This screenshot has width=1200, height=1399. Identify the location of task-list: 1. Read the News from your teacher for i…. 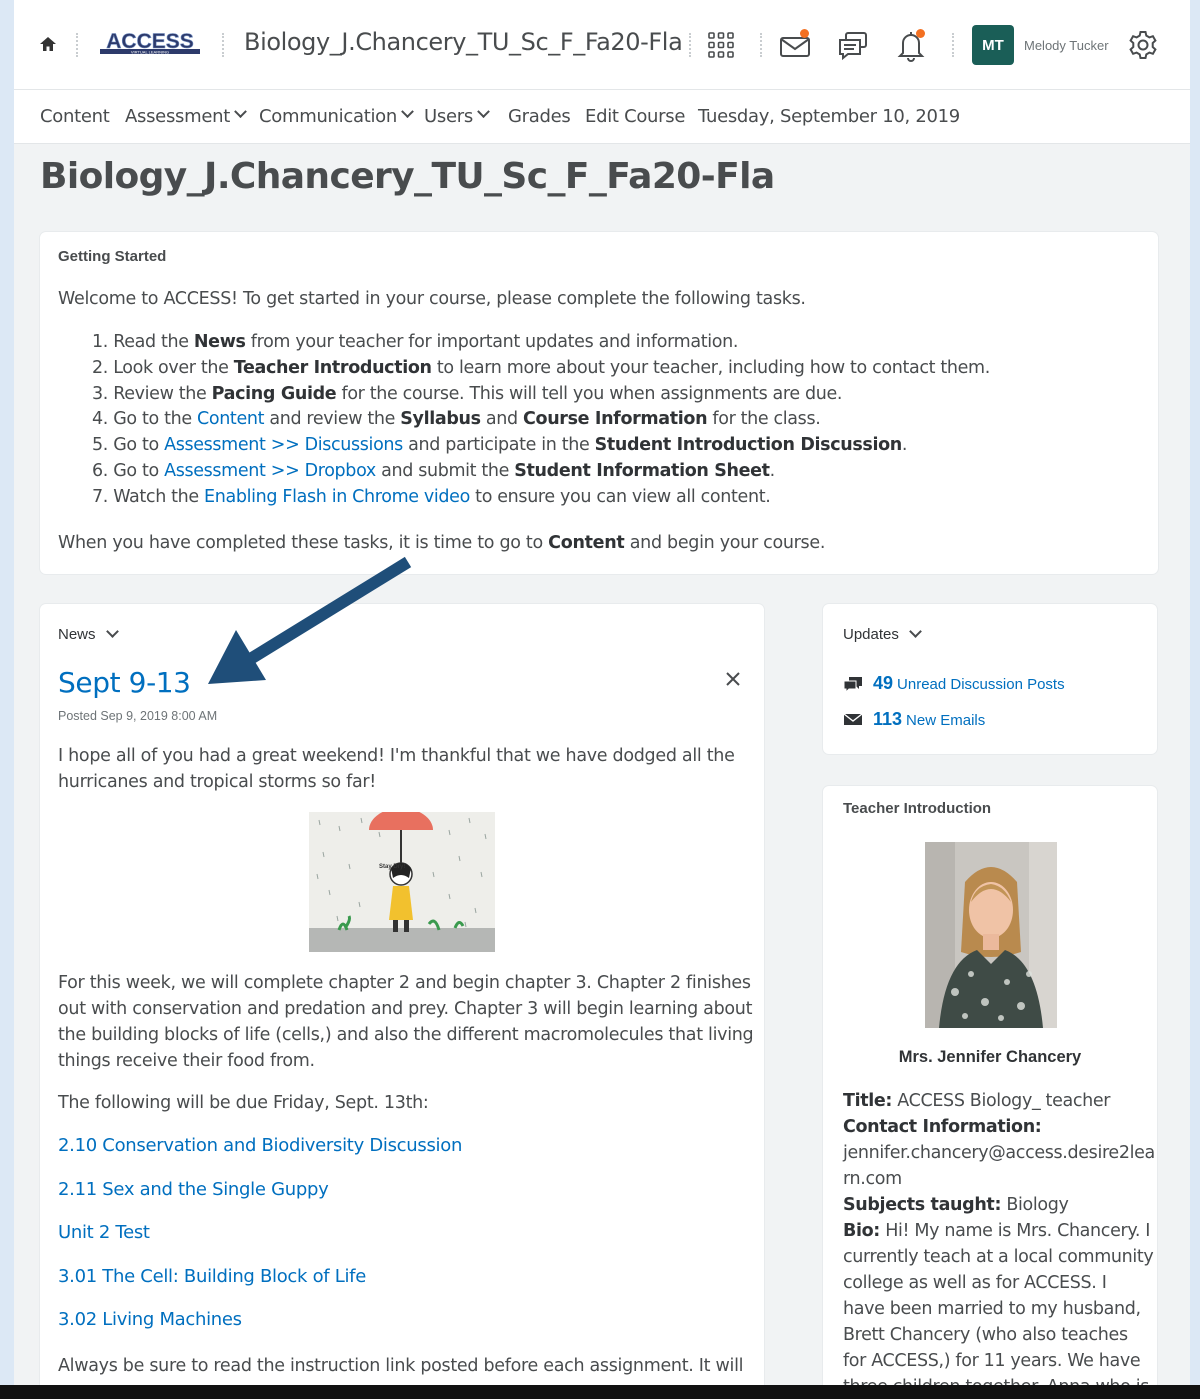
(541, 420).